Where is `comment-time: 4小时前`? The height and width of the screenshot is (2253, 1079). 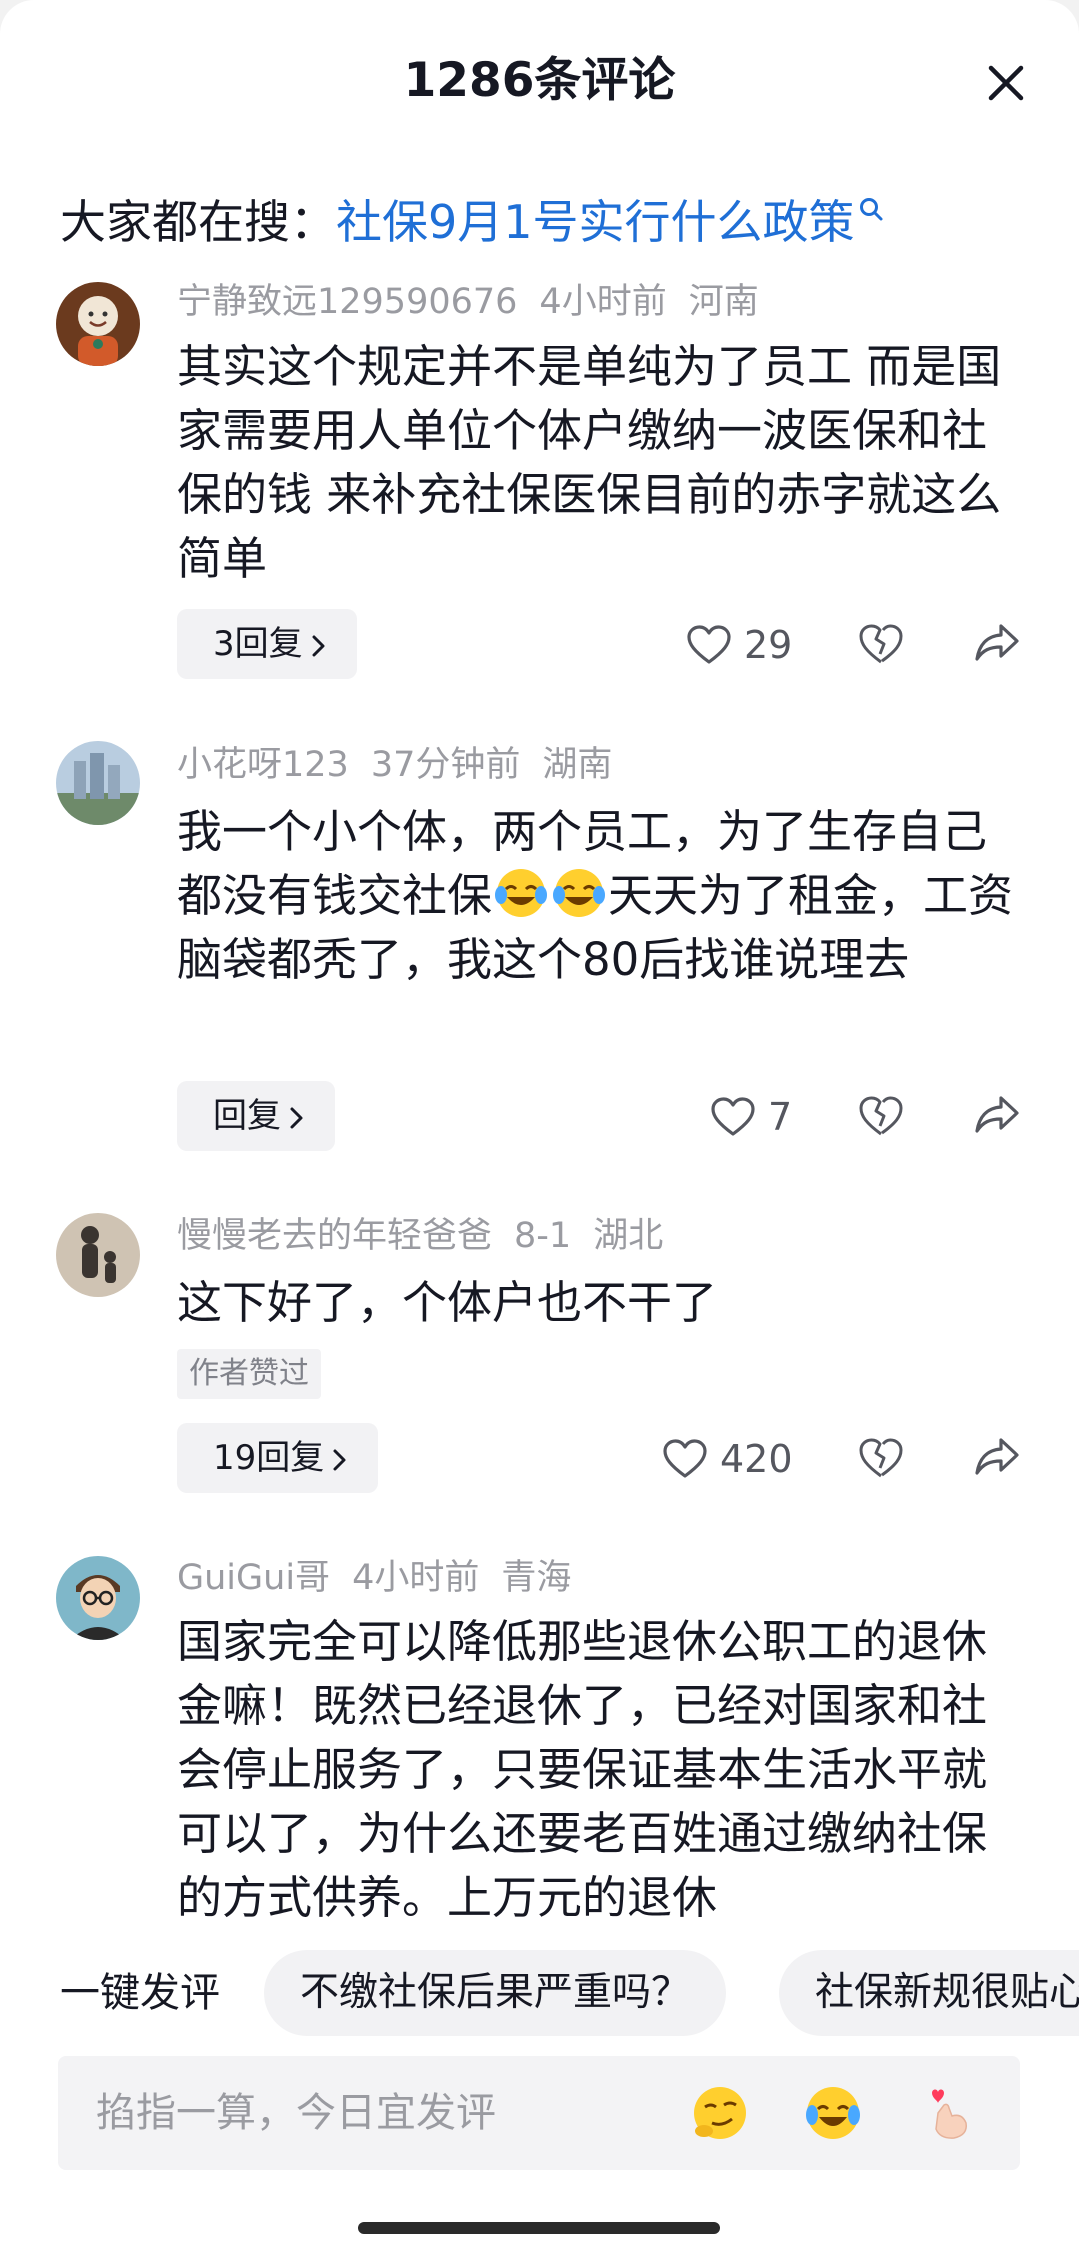
comment-time: 4小时前 is located at coordinates (416, 1578).